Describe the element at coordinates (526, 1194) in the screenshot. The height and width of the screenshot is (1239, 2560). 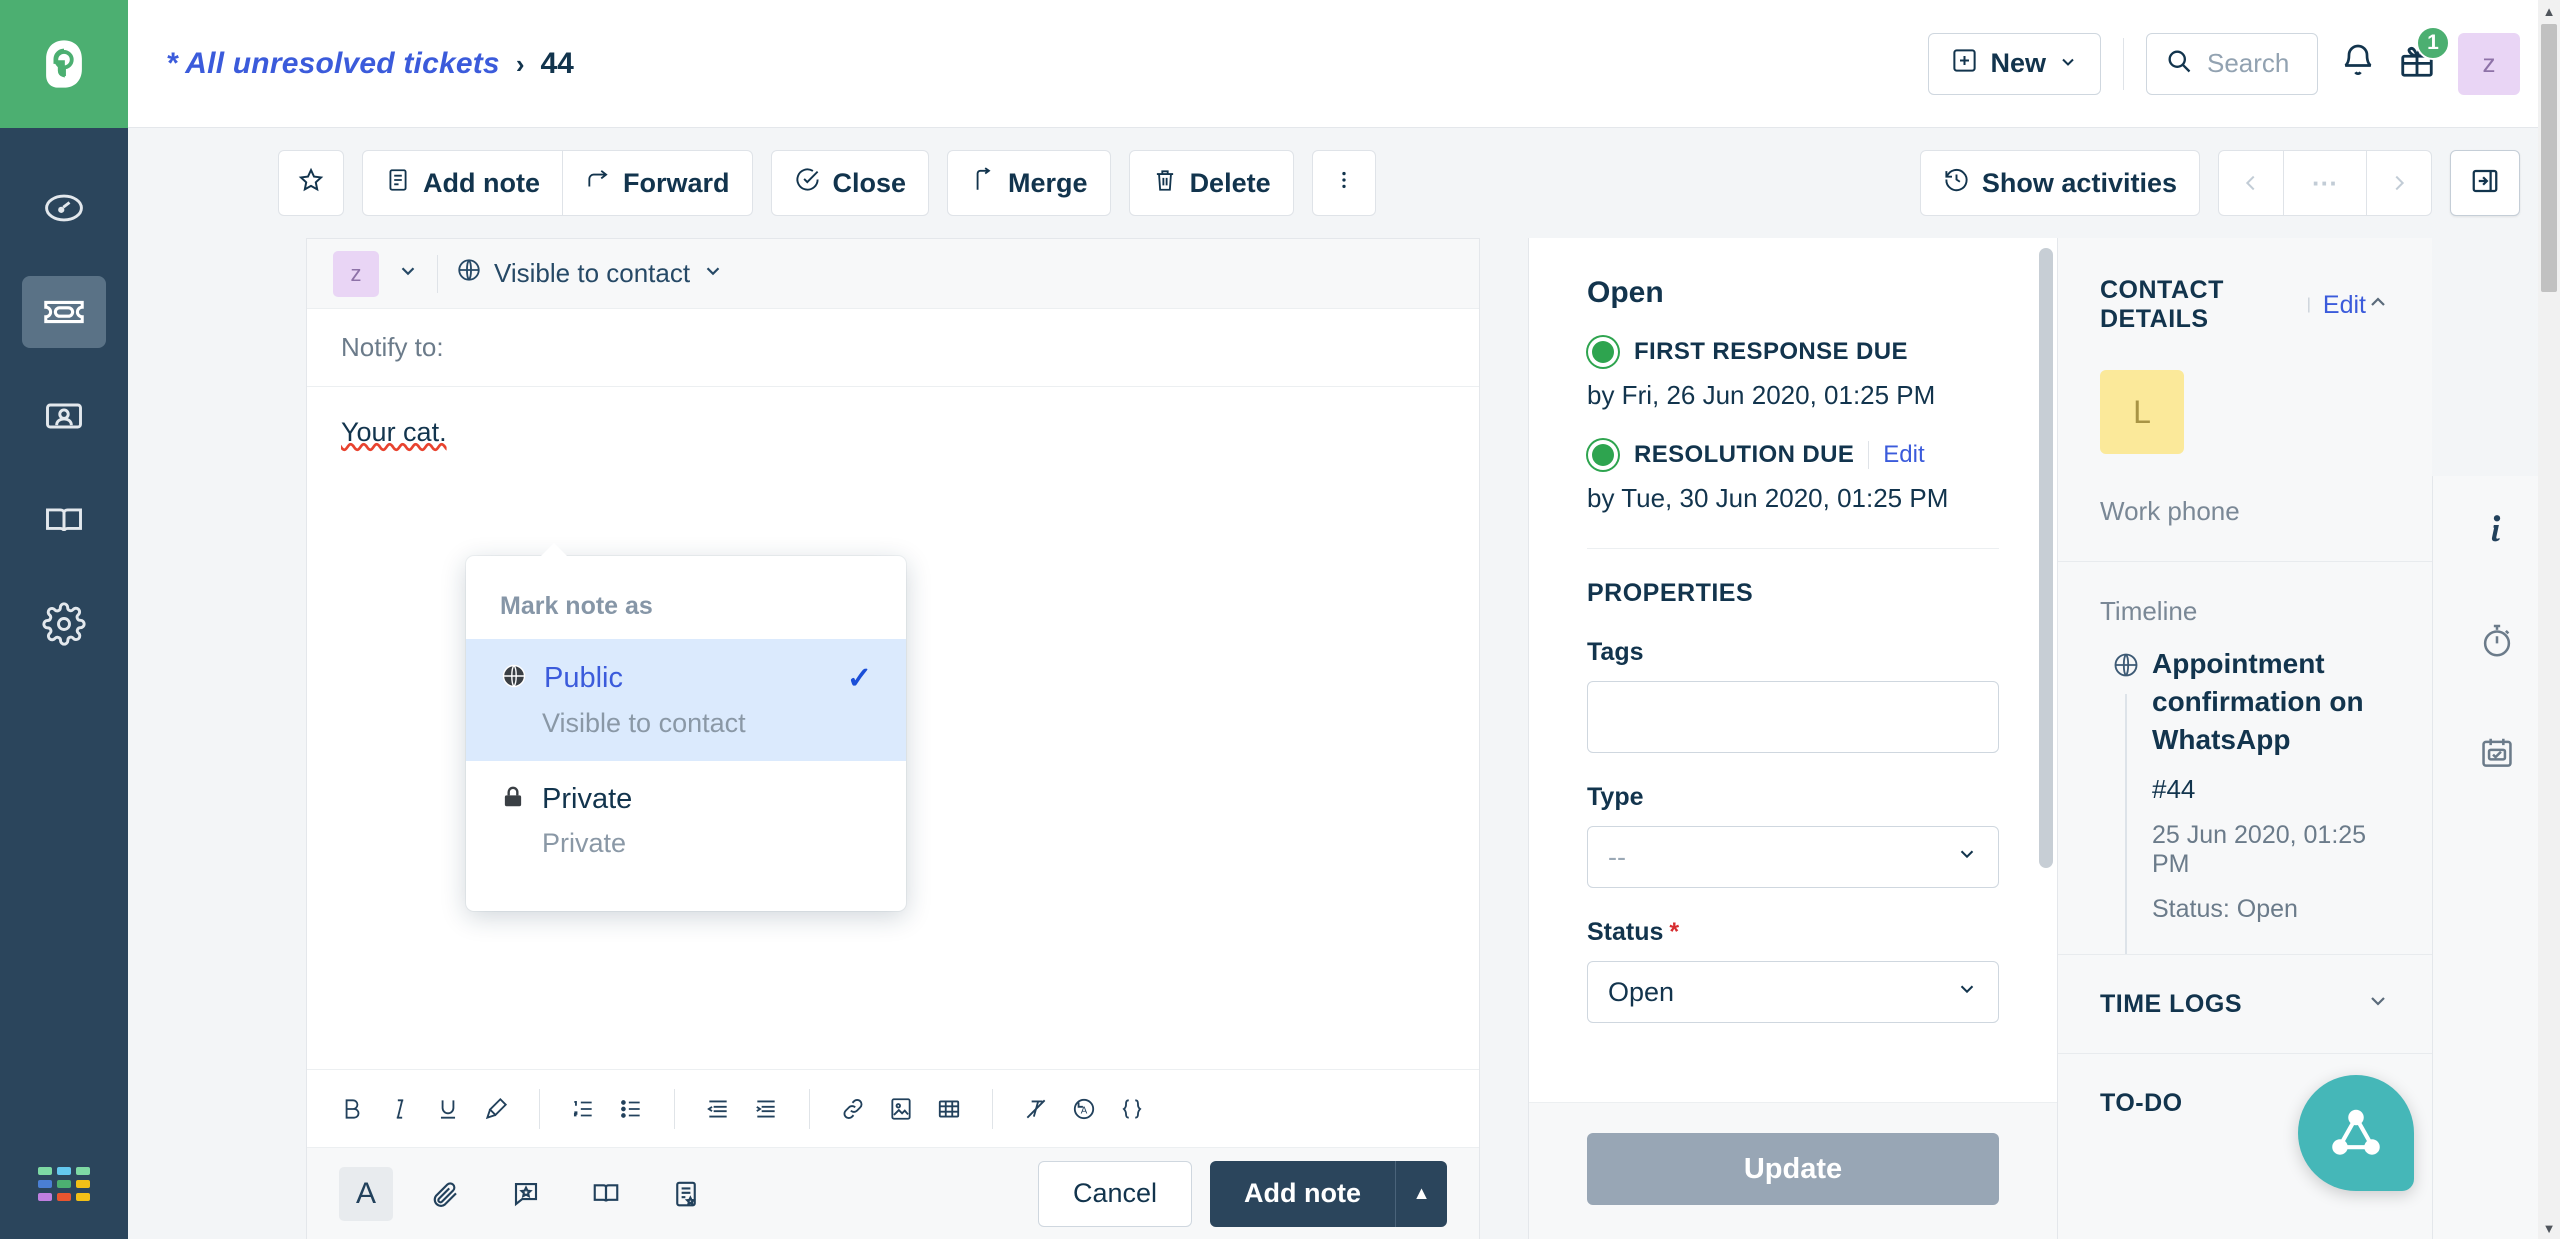
I see `canned-response-icon` at that location.